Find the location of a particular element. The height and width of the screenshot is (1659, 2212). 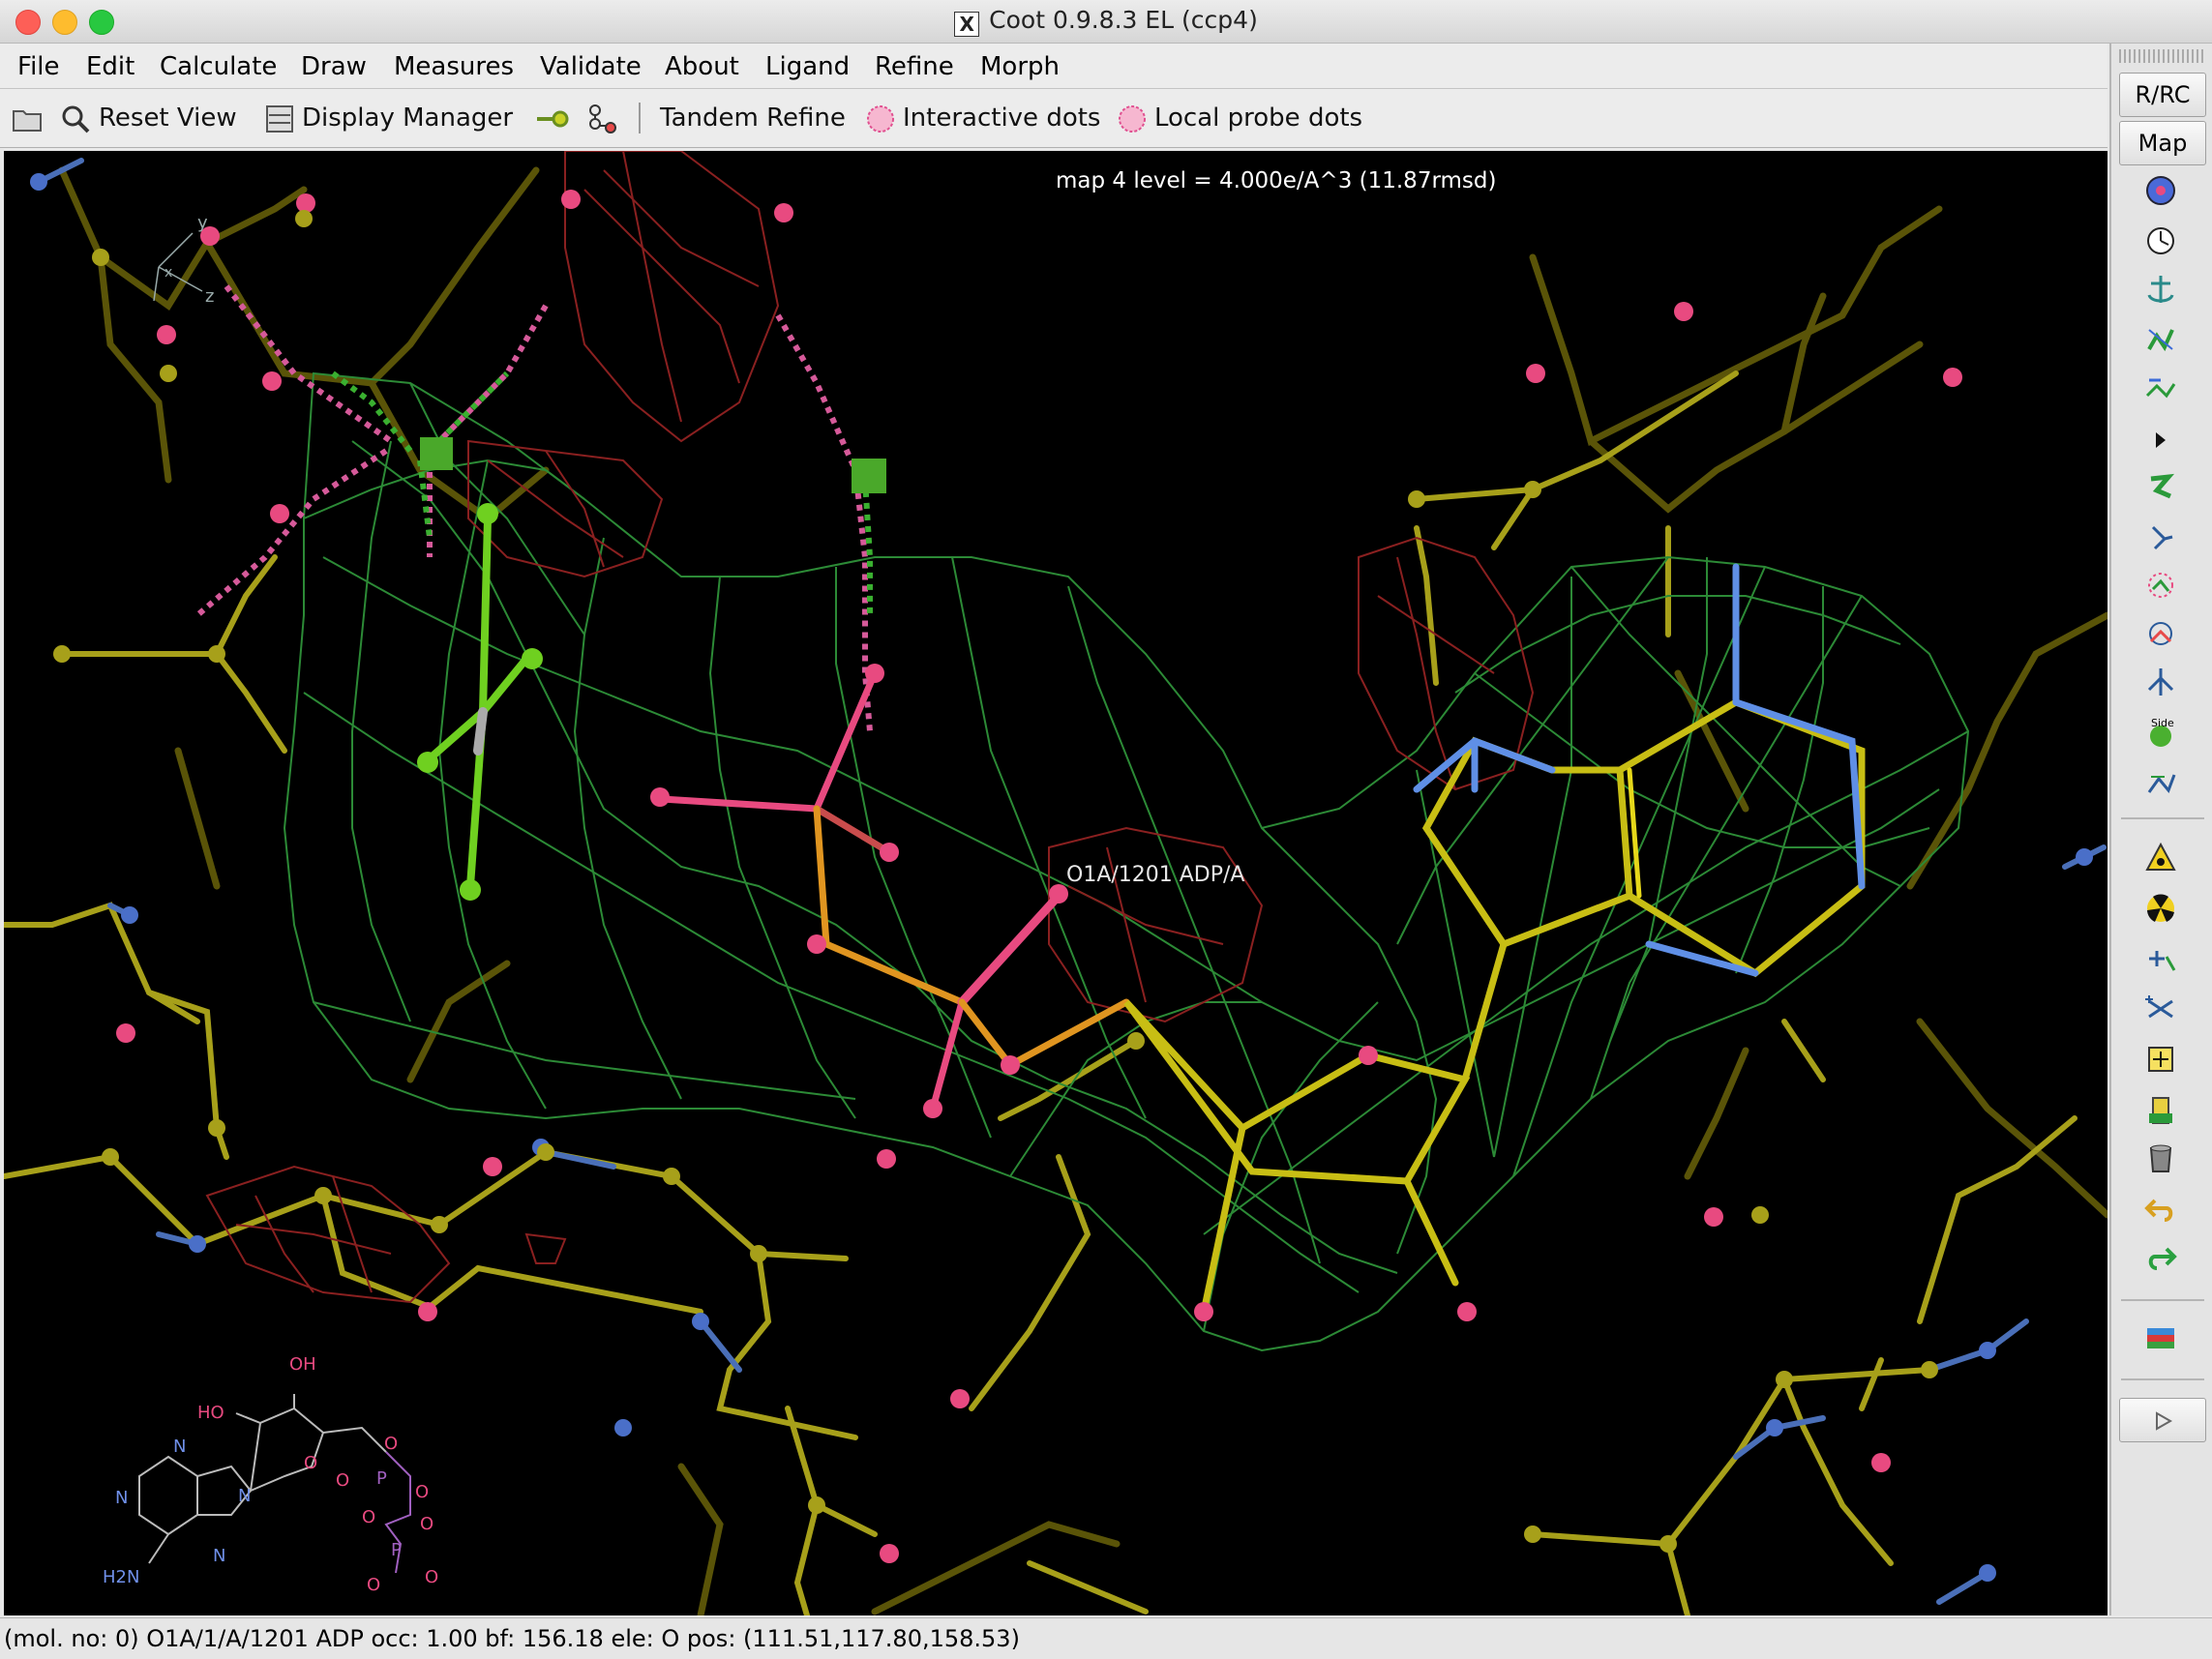

undo-icon is located at coordinates (2160, 1208).